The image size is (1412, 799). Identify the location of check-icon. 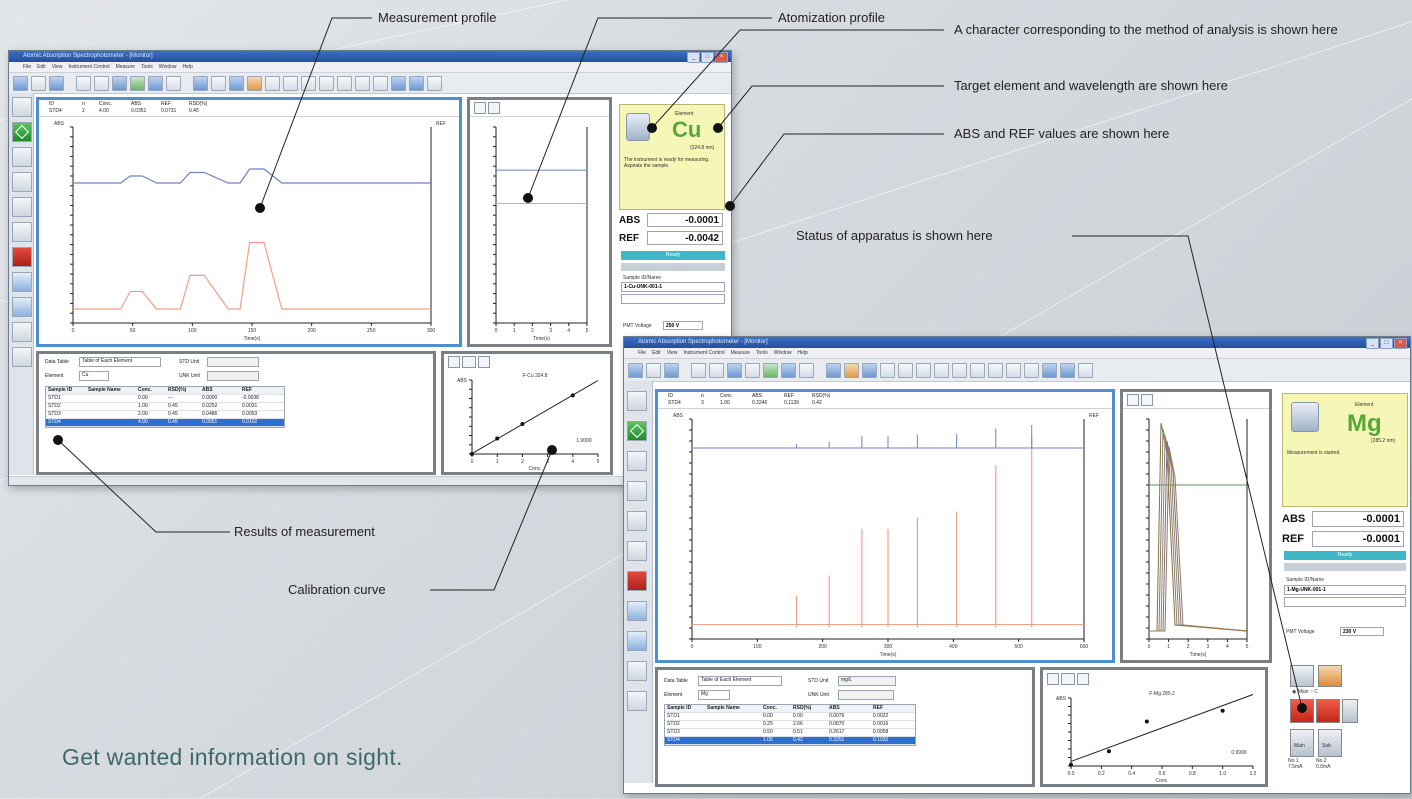
(923, 370).